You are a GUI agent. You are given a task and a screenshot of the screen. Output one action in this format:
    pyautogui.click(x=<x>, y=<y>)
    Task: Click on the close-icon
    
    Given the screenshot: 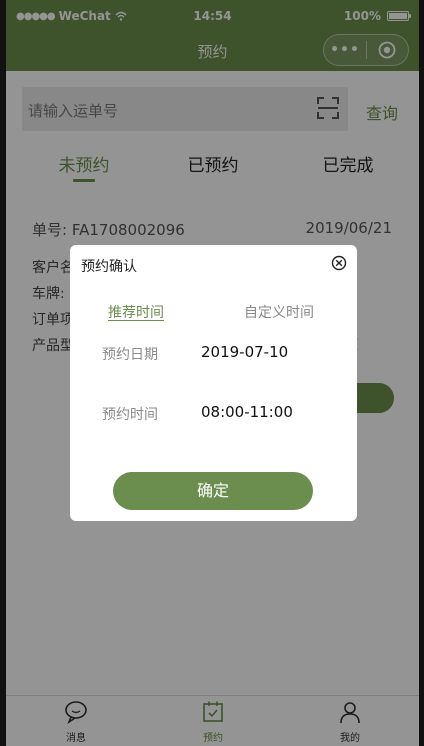 What is the action you would take?
    pyautogui.click(x=339, y=263)
    